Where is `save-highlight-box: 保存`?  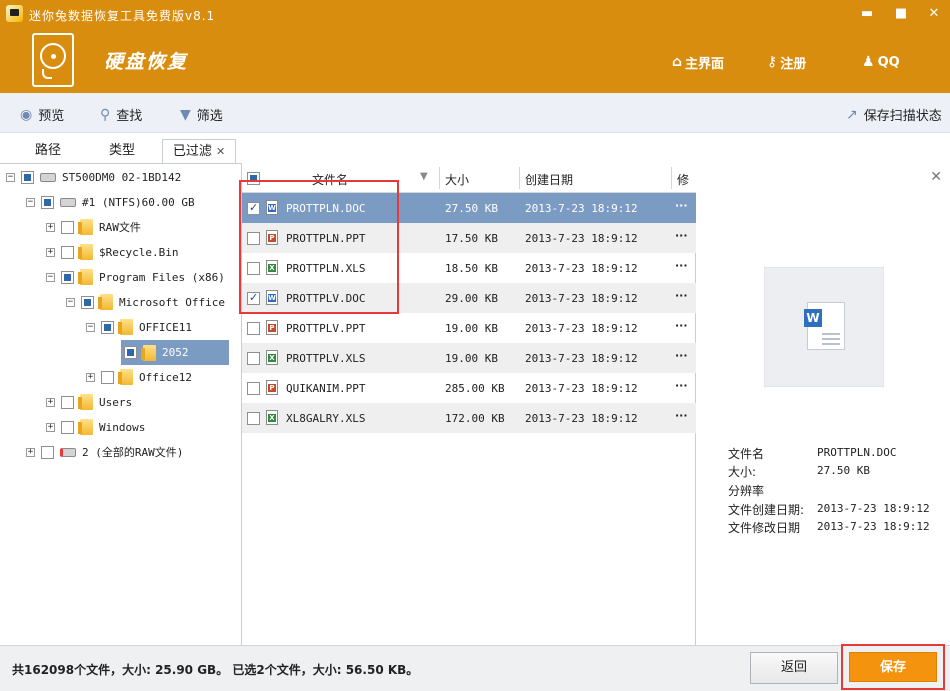 save-highlight-box: 保存 is located at coordinates (893, 667).